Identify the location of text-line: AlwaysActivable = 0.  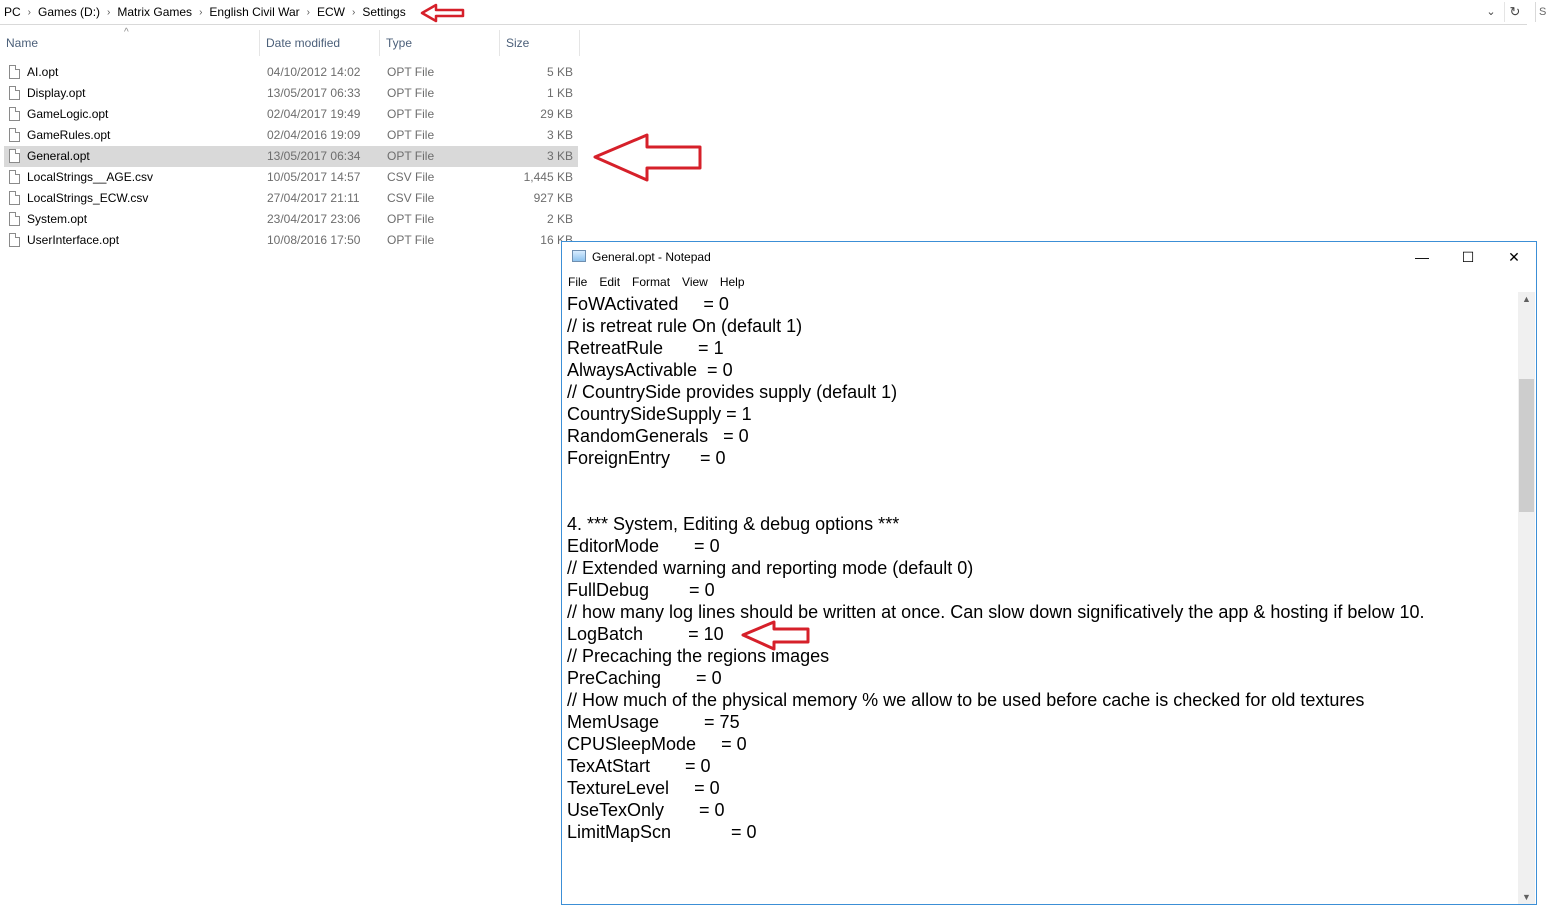
(650, 370).